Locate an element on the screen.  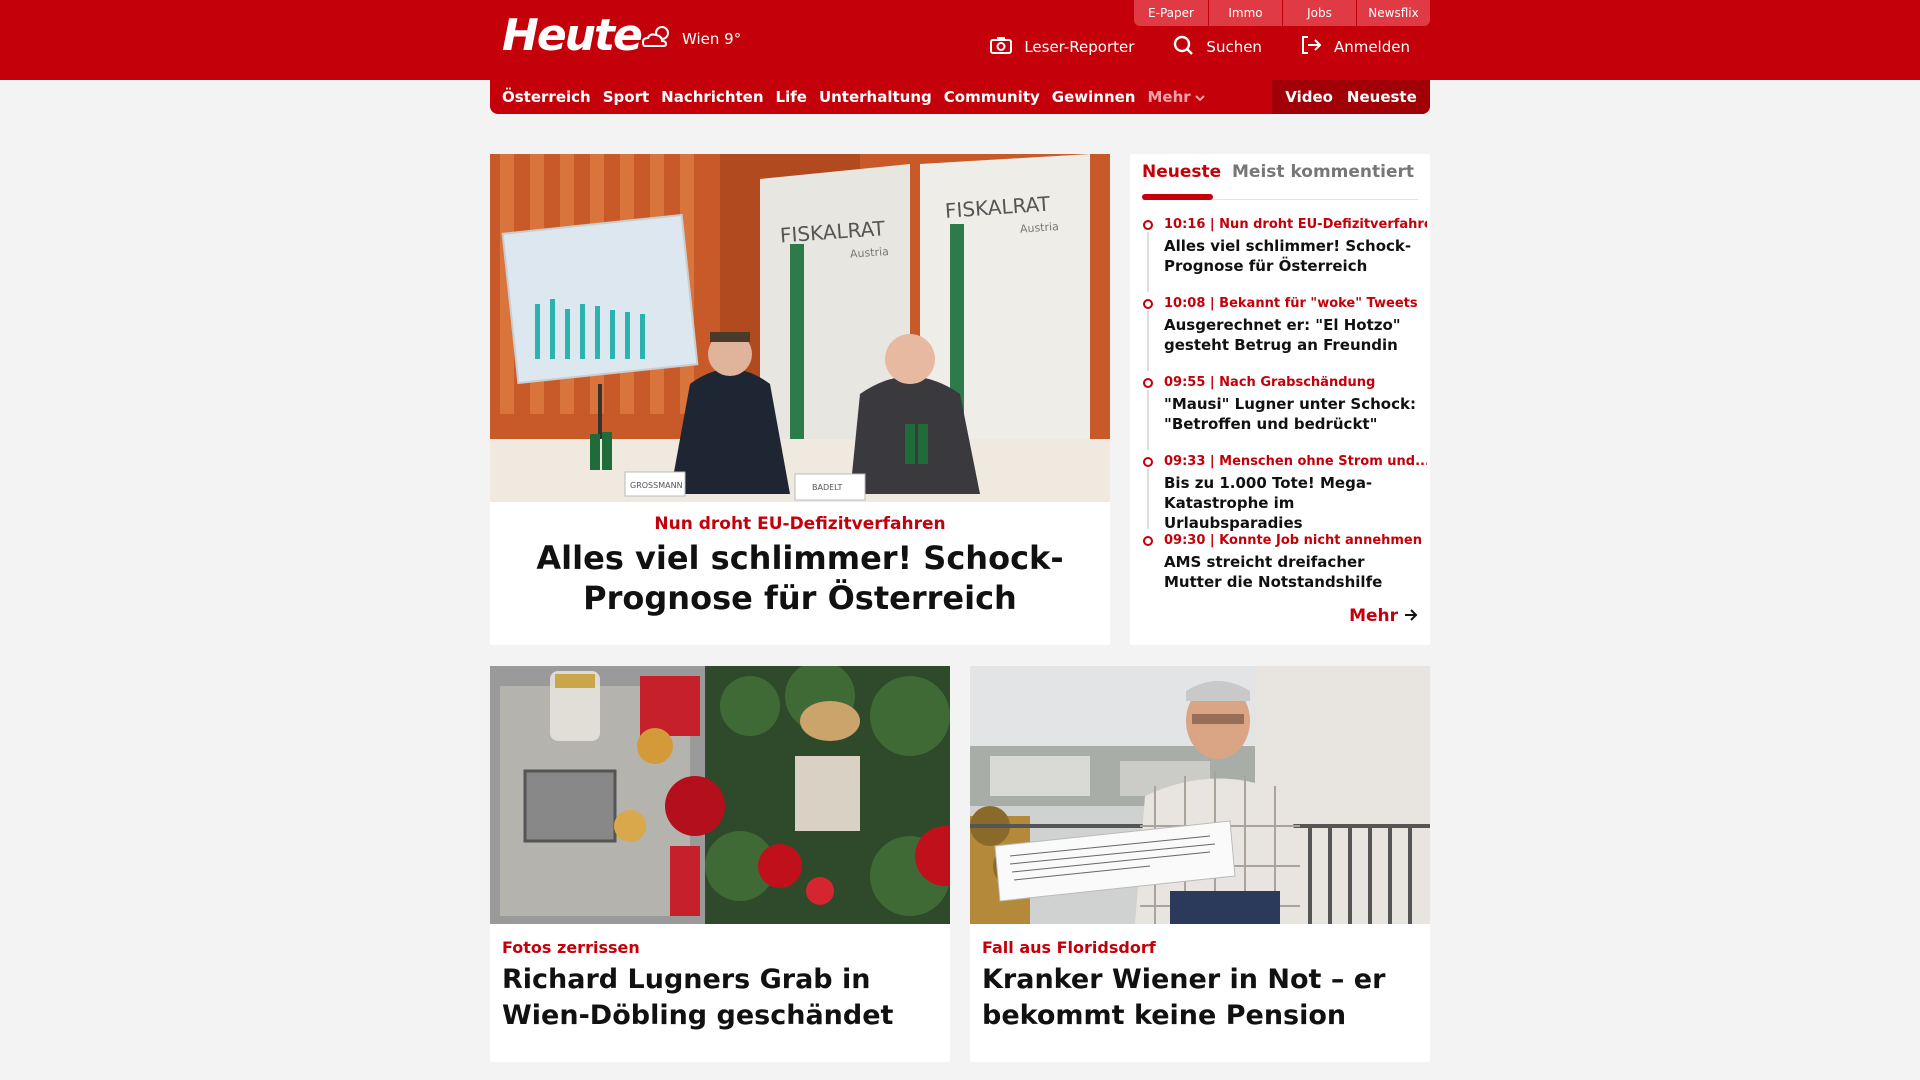
hero-kicker: Nun droht EU-Defizitverfahren is located at coordinates (800, 524).